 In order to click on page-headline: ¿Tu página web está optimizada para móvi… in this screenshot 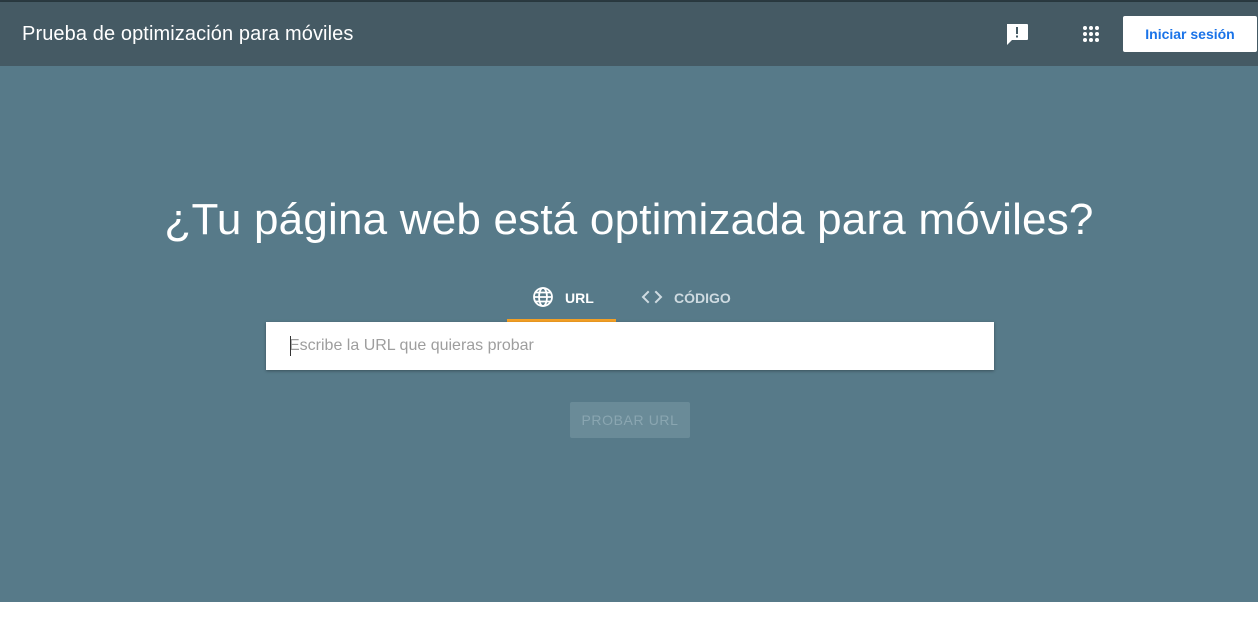, I will do `click(629, 219)`.